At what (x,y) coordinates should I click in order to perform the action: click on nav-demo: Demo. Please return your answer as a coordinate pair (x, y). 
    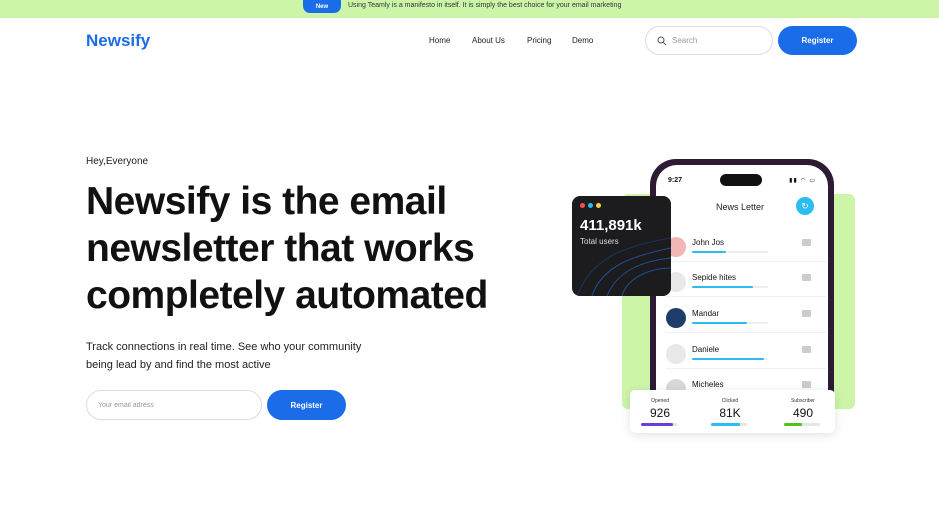
    Looking at the image, I should click on (582, 40).